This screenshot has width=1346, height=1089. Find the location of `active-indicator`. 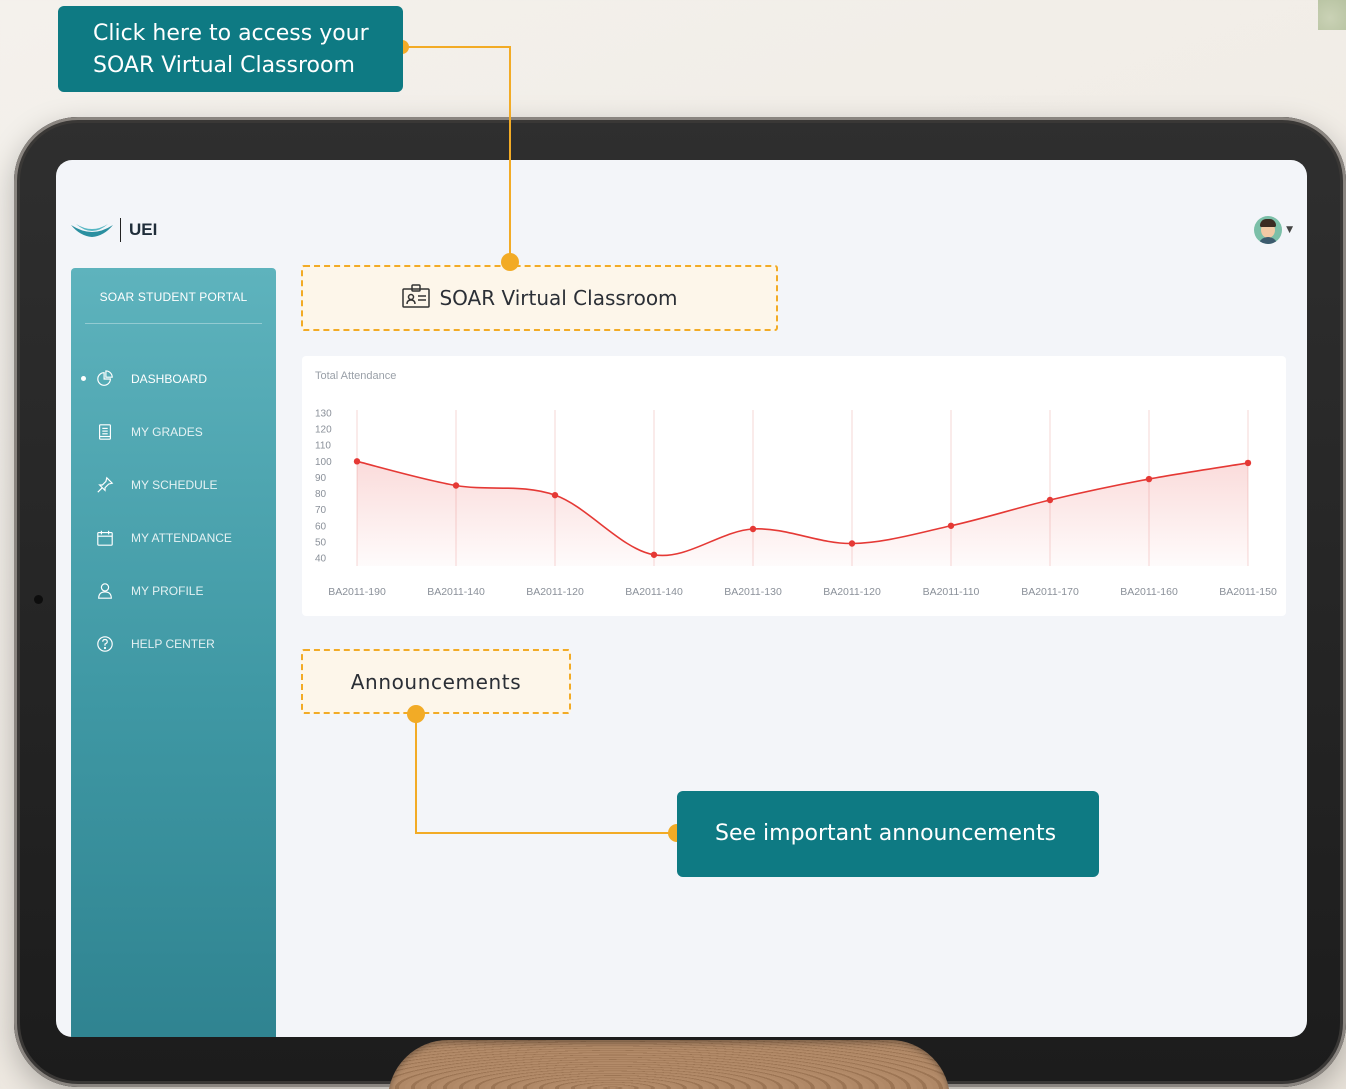

active-indicator is located at coordinates (83, 378).